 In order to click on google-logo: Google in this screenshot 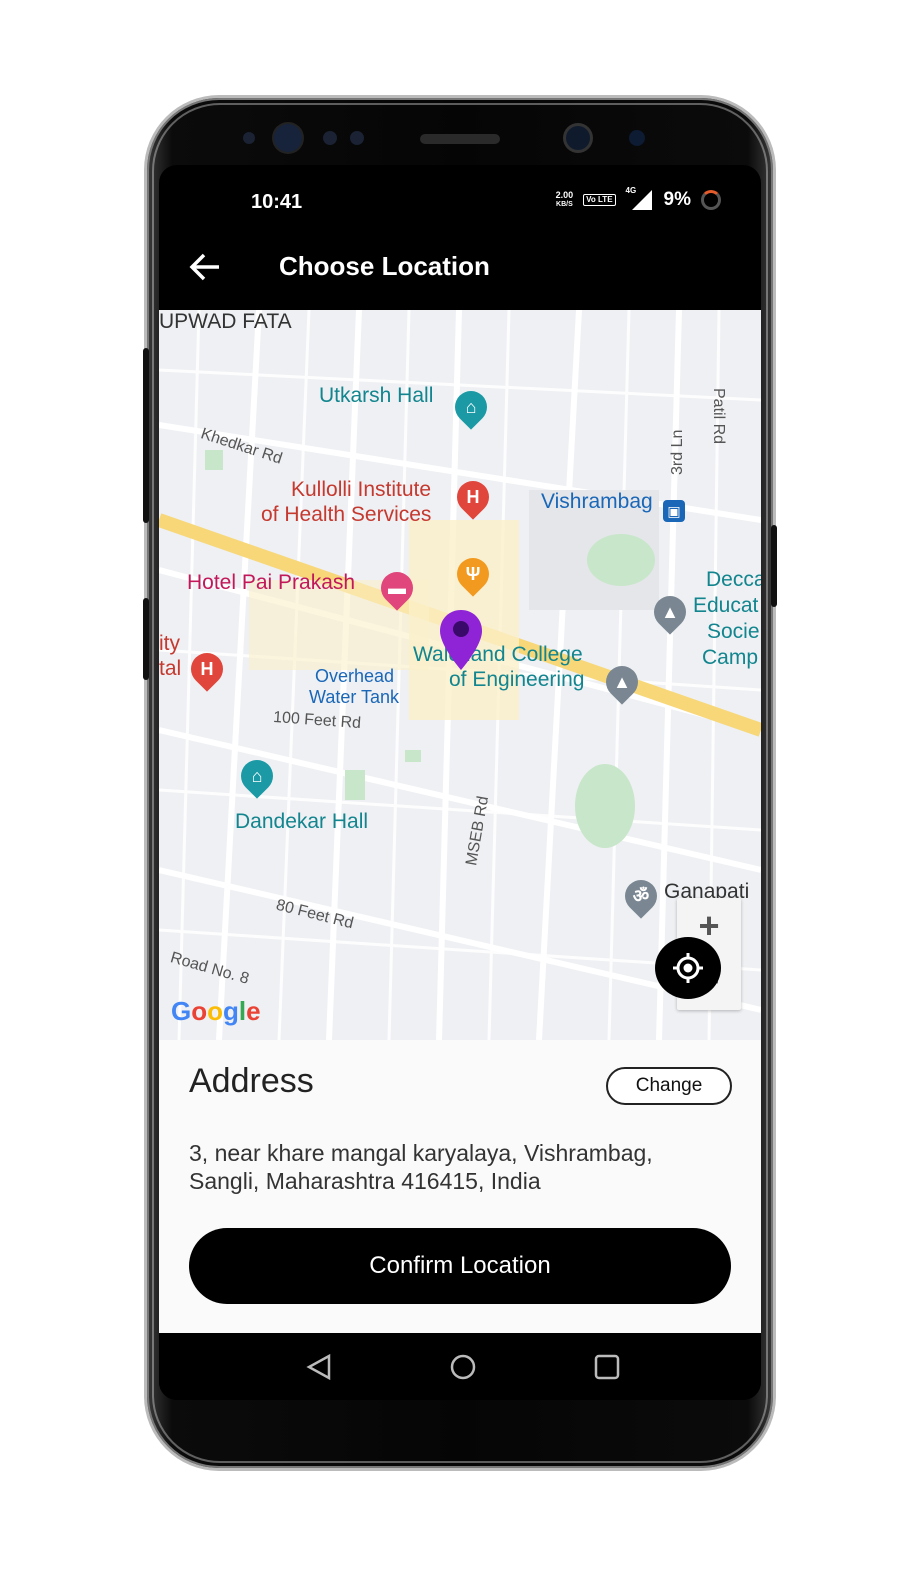, I will do `click(216, 1011)`.